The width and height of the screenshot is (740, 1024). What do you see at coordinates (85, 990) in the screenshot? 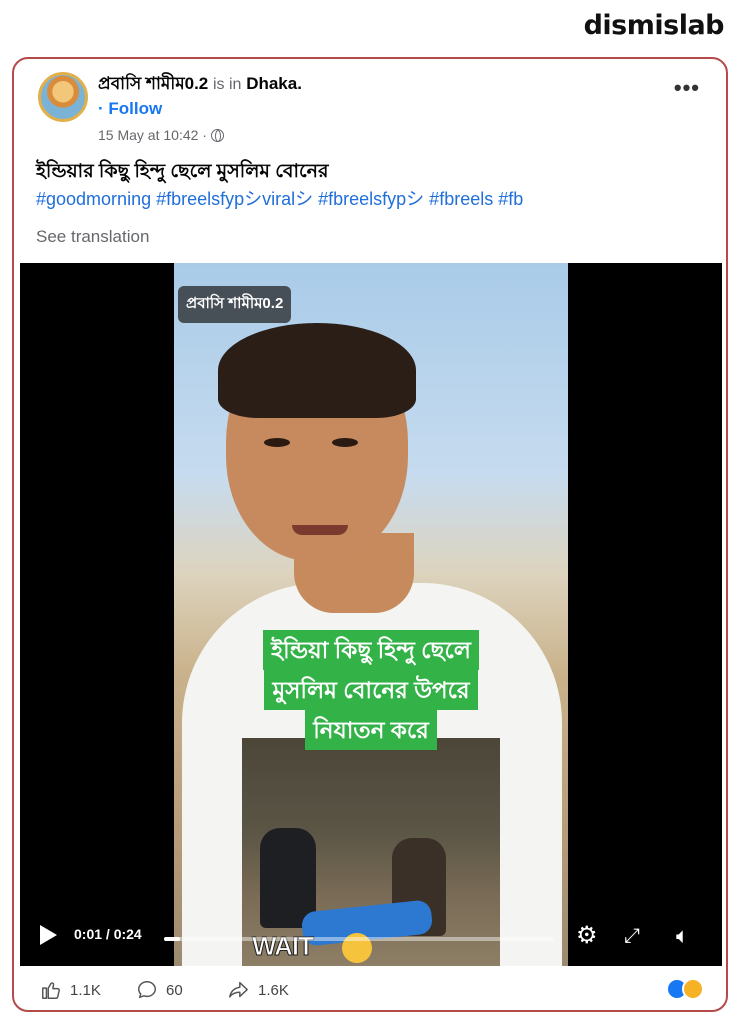
I see `like-count: 1.1K` at bounding box center [85, 990].